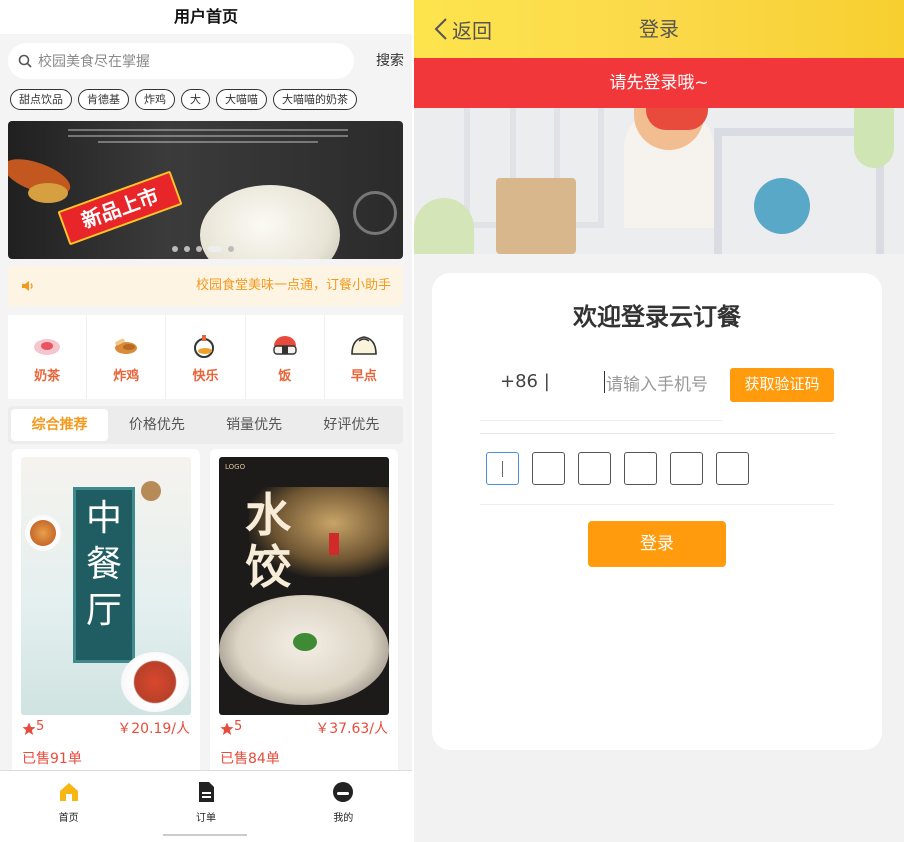 The width and height of the screenshot is (904, 842). I want to click on promo-banner: 新品上市, so click(205, 190).